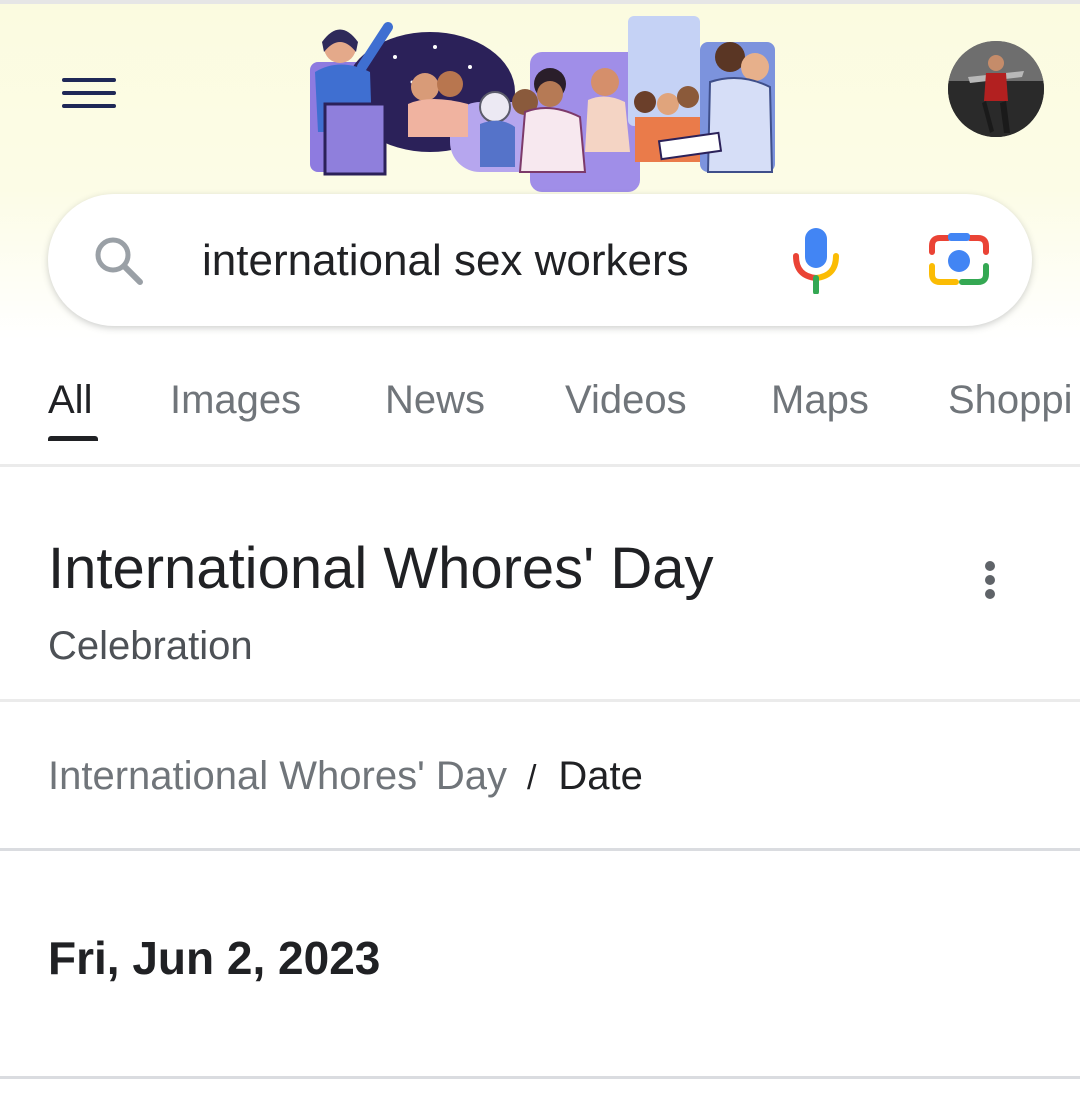 This screenshot has height=1113, width=1080. Describe the element at coordinates (235, 400) in the screenshot. I see `tab-images: Images` at that location.